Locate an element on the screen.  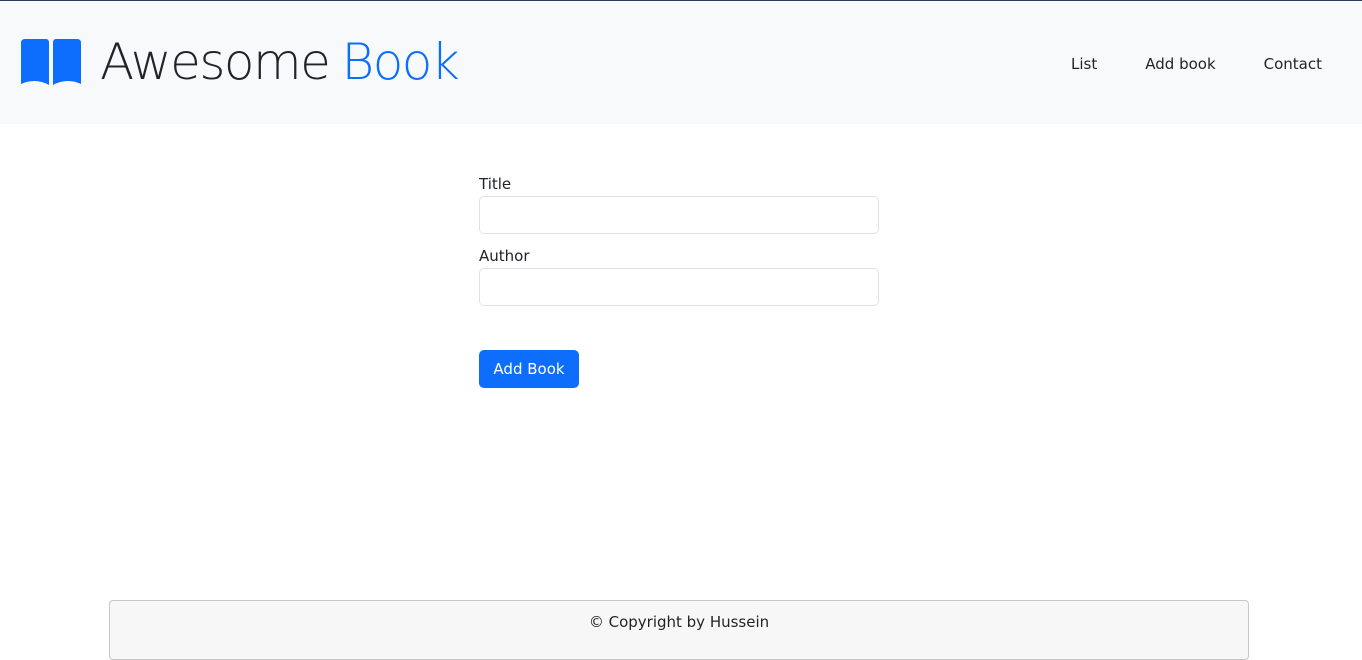
brand-title-main: Awesome is located at coordinates (215, 62).